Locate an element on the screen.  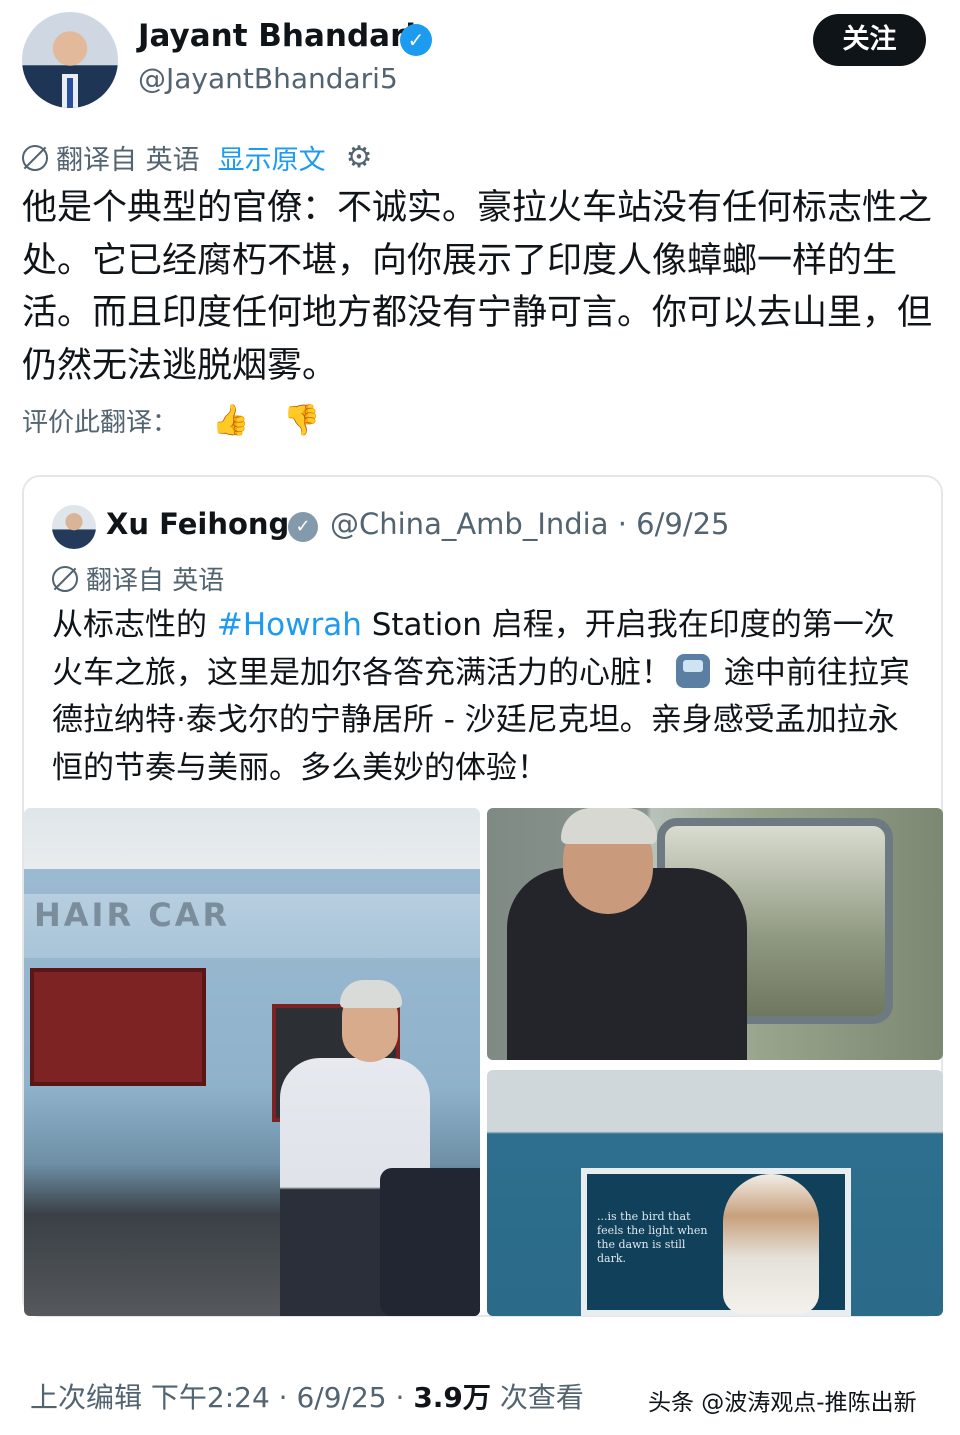
verified-badge-icon: ✓ is located at coordinates (416, 40).